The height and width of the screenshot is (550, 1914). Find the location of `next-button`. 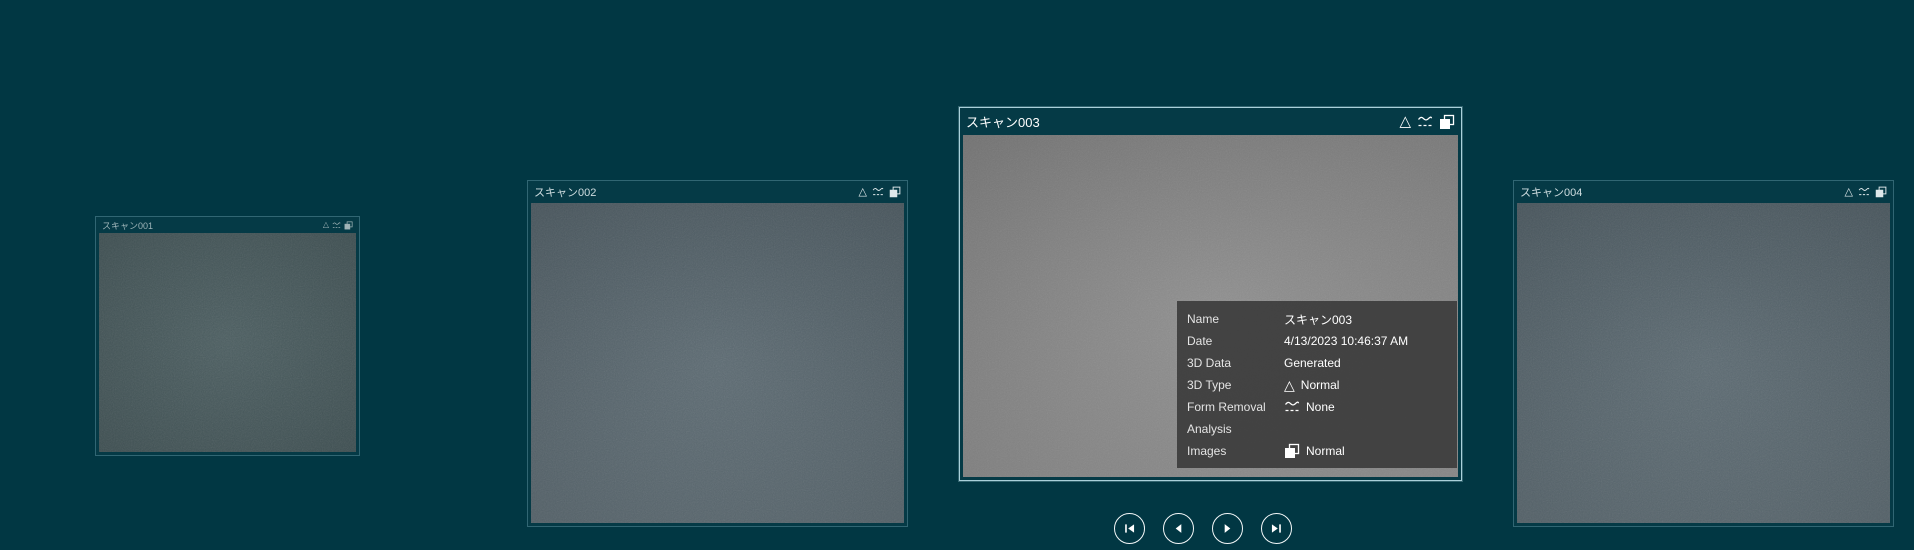

next-button is located at coordinates (1227, 528).